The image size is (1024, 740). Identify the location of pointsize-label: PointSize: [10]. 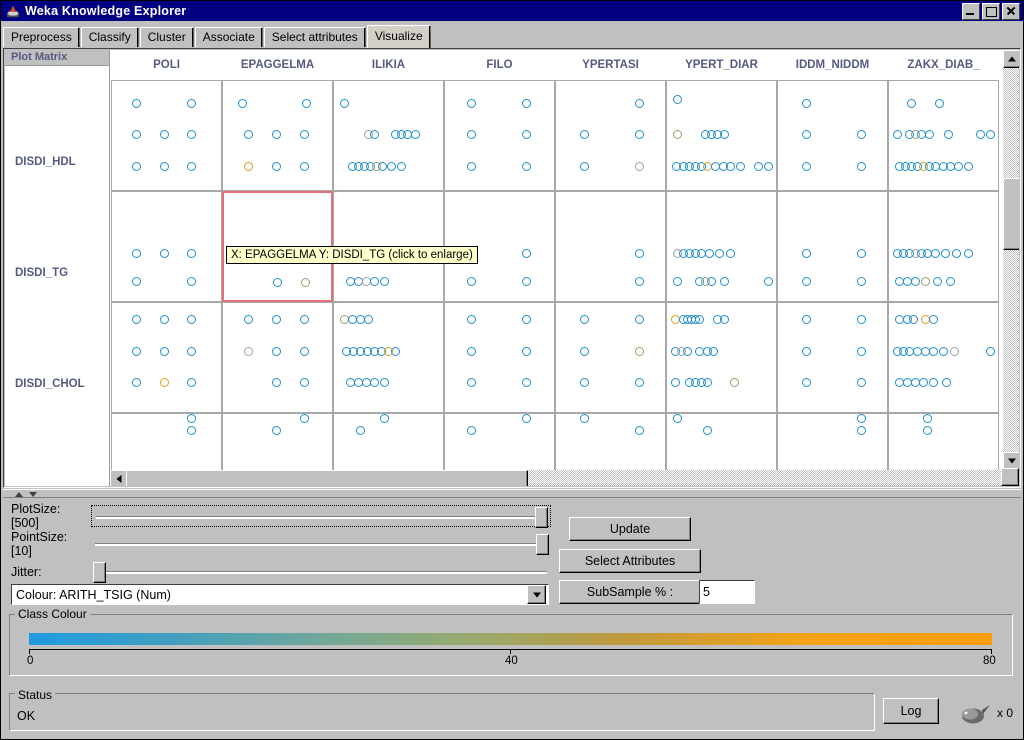
(39, 544).